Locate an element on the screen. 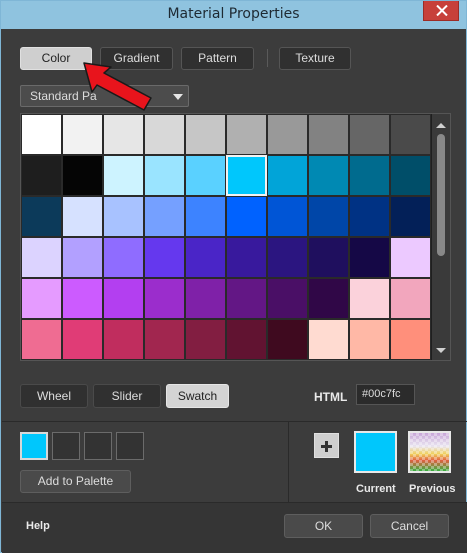 The image size is (467, 553). tab-separator is located at coordinates (267, 58).